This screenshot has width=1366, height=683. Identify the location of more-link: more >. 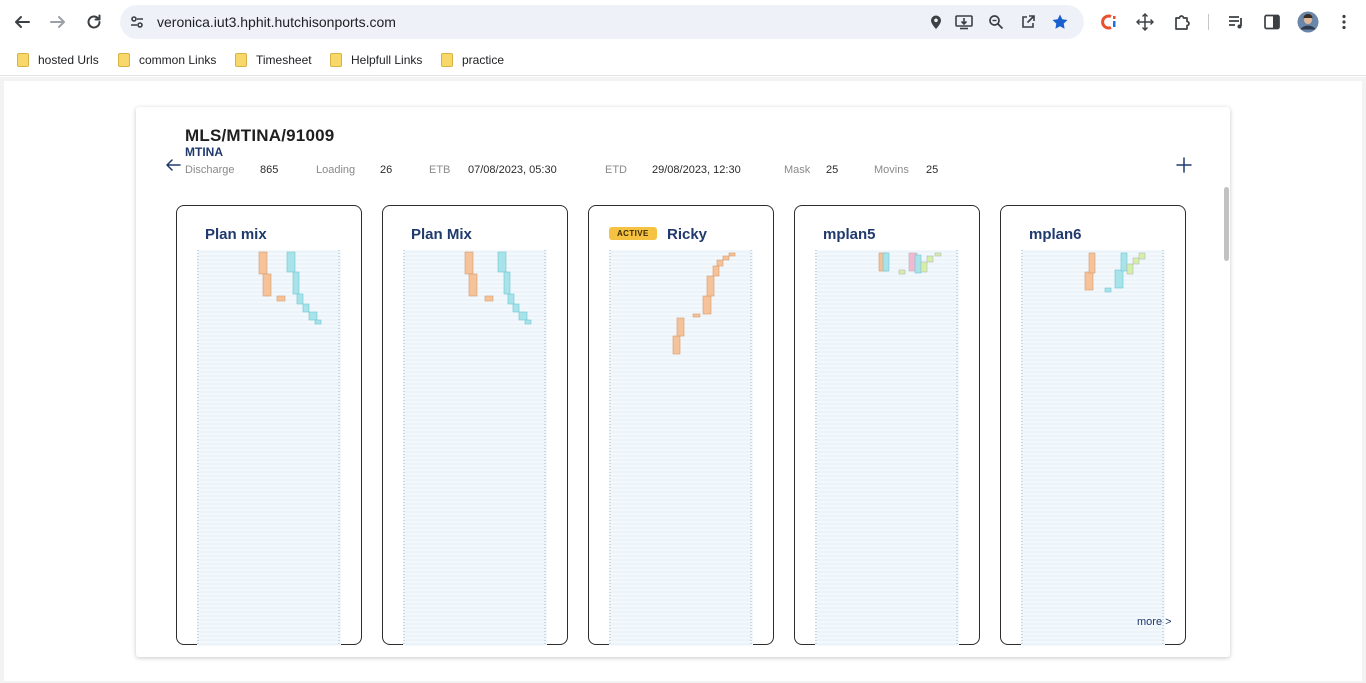
(1154, 622).